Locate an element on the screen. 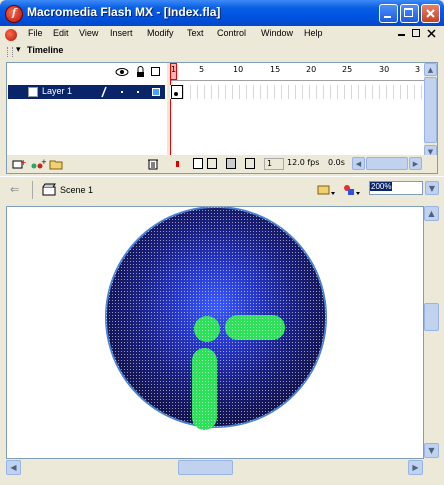 The height and width of the screenshot is (485, 444). menu-window: Window is located at coordinates (277, 33).